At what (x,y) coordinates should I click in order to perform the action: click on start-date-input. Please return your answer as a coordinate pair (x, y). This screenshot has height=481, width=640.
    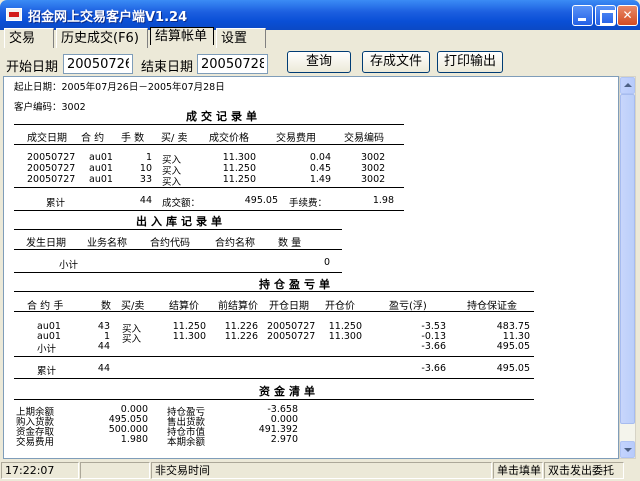
    Looking at the image, I should click on (98, 64).